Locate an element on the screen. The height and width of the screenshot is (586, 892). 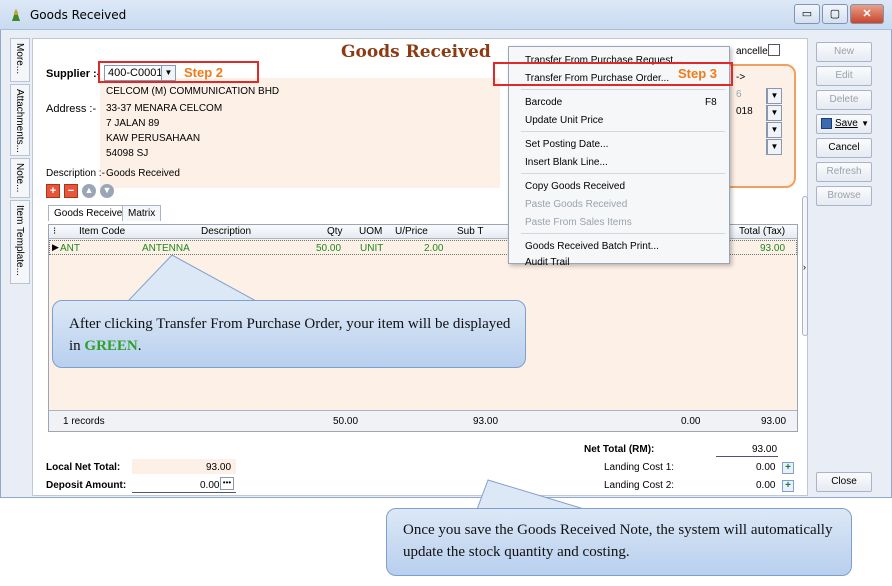
footer-qty: 50.00 is located at coordinates (346, 421).